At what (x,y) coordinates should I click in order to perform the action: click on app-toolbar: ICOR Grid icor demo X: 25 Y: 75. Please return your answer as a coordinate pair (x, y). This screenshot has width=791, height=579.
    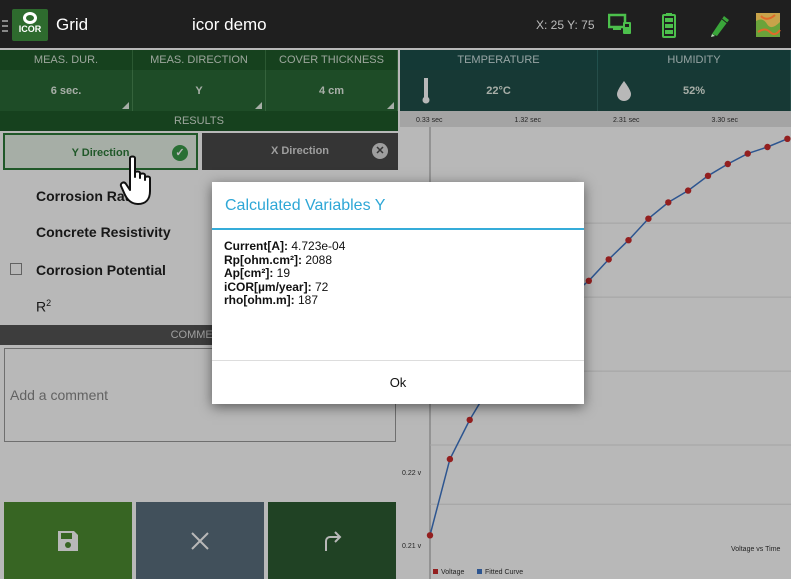
    Looking at the image, I should click on (395, 24).